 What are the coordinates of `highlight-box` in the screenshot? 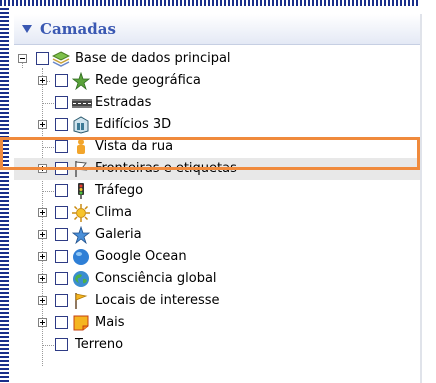 It's located at (210, 153).